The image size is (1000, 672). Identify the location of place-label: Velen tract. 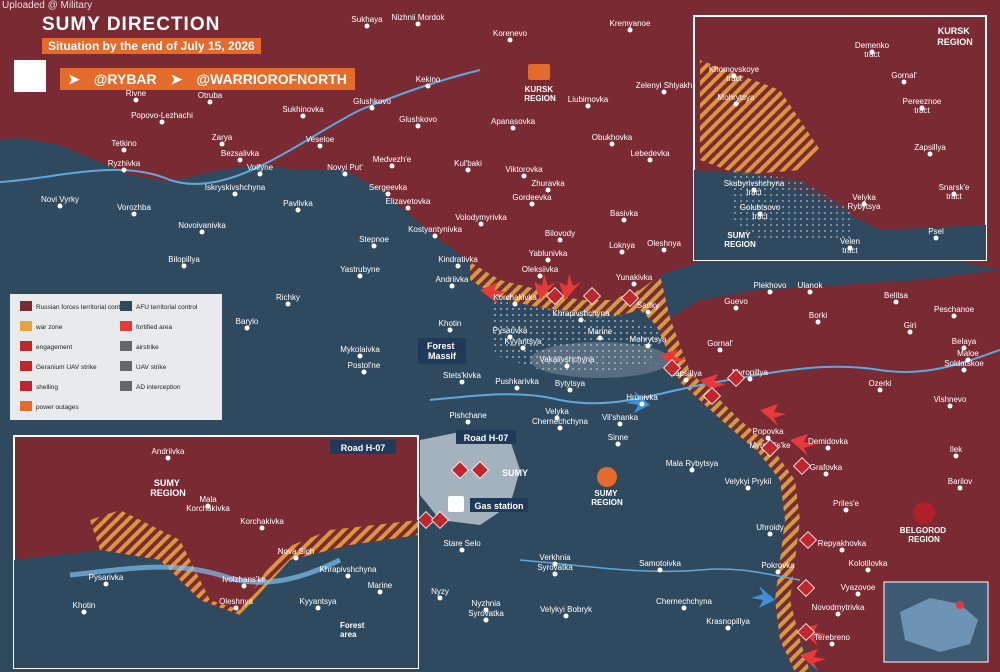
(850, 246).